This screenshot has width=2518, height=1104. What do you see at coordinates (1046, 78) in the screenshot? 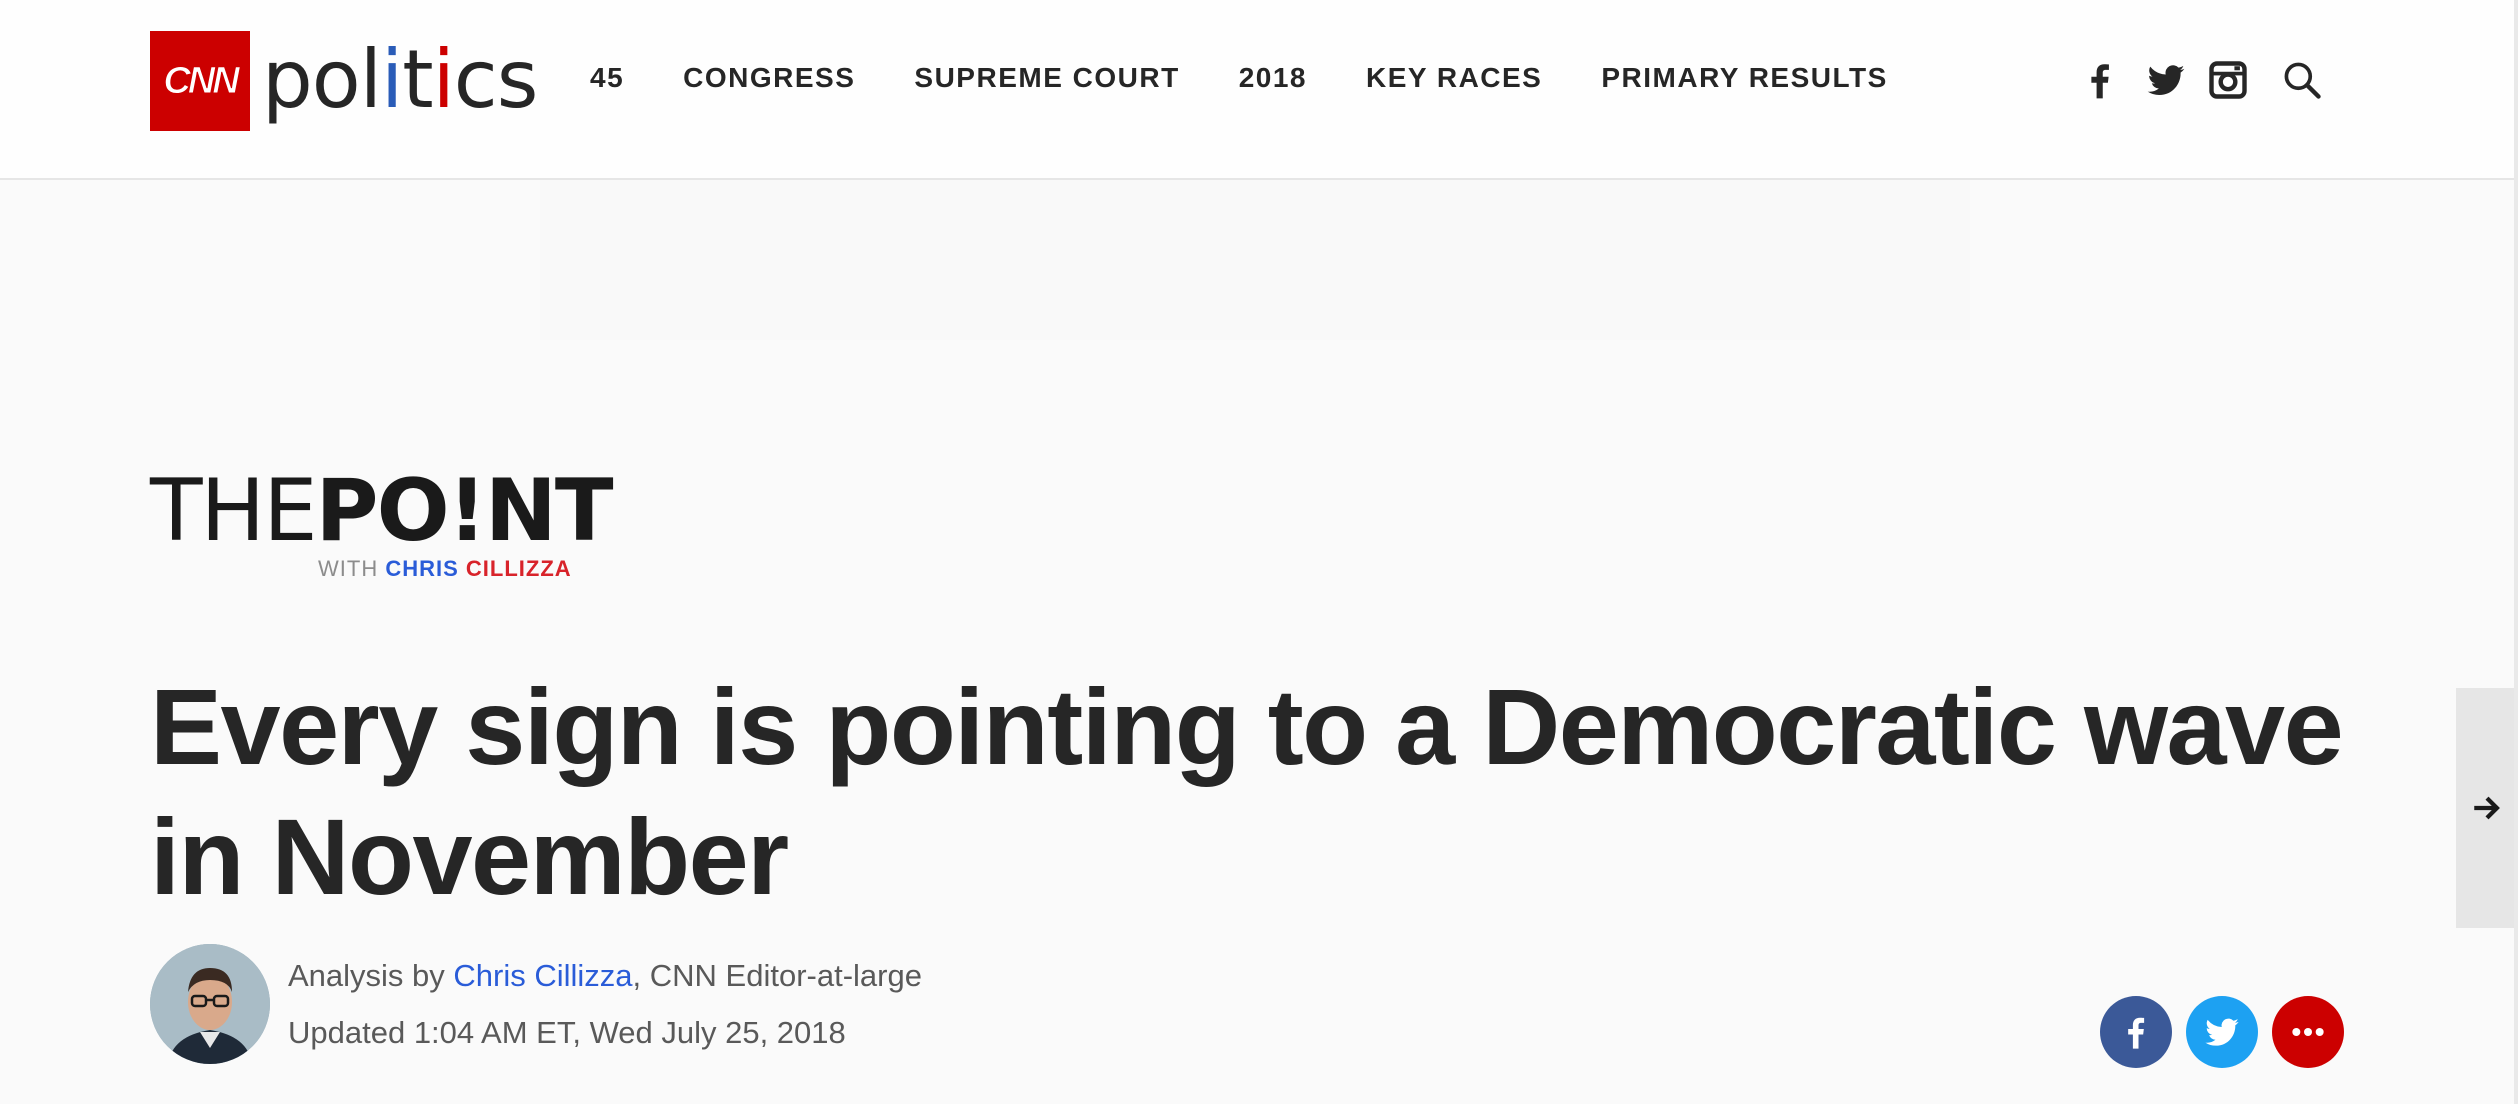
I see `nav-item-supreme-court: SUPREME COURT` at bounding box center [1046, 78].